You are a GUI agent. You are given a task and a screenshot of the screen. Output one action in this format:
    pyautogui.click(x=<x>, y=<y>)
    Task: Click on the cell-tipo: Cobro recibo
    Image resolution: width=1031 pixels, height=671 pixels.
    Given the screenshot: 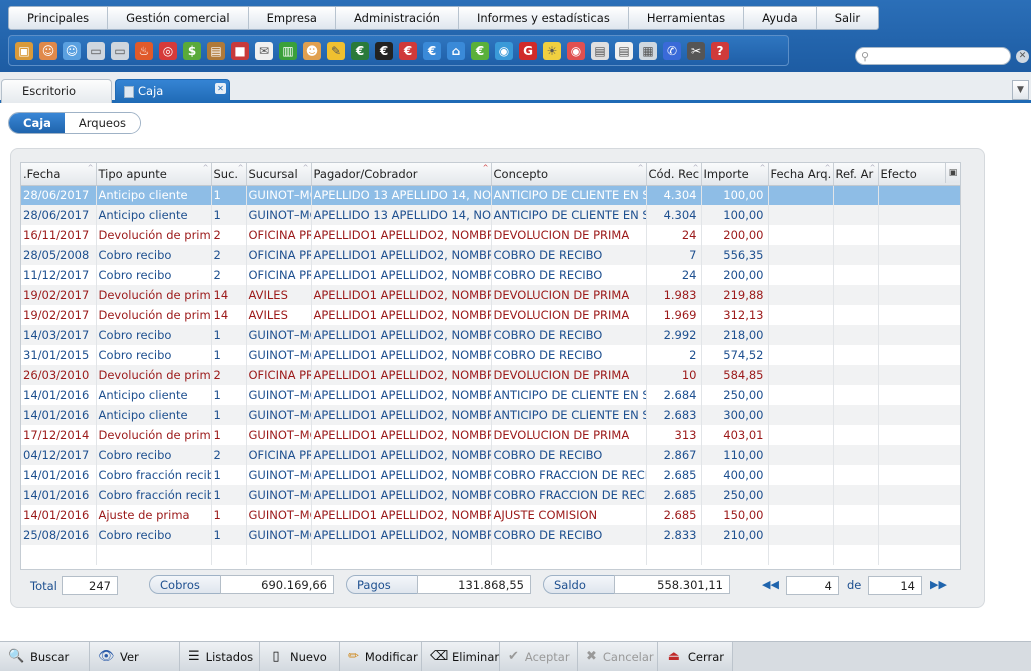 What is the action you would take?
    pyautogui.click(x=154, y=275)
    